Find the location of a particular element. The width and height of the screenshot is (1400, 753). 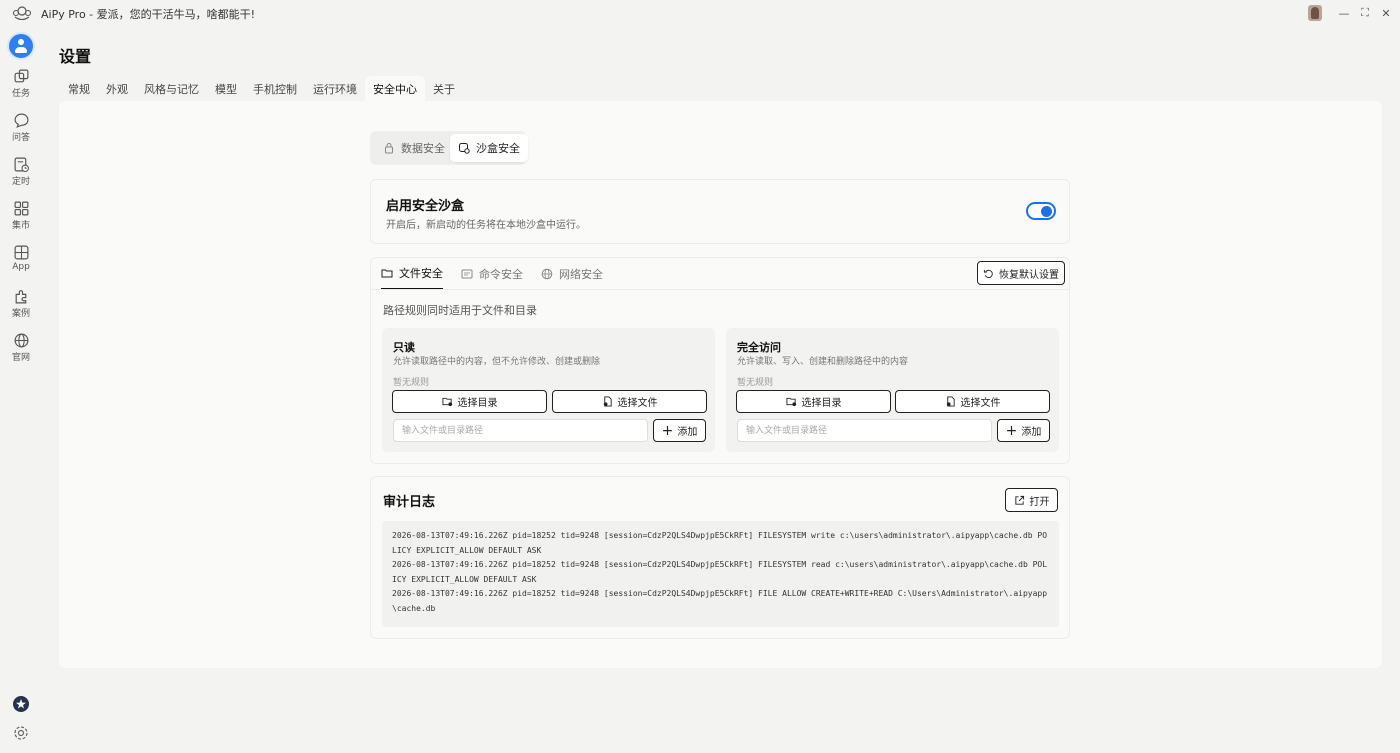

sidebar-item-schedule: 定时 is located at coordinates (21, 176).